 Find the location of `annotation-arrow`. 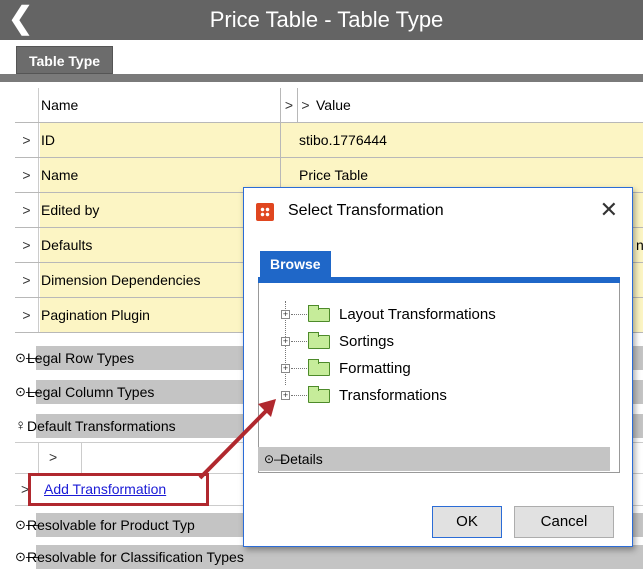

annotation-arrow is located at coordinates (237, 439).